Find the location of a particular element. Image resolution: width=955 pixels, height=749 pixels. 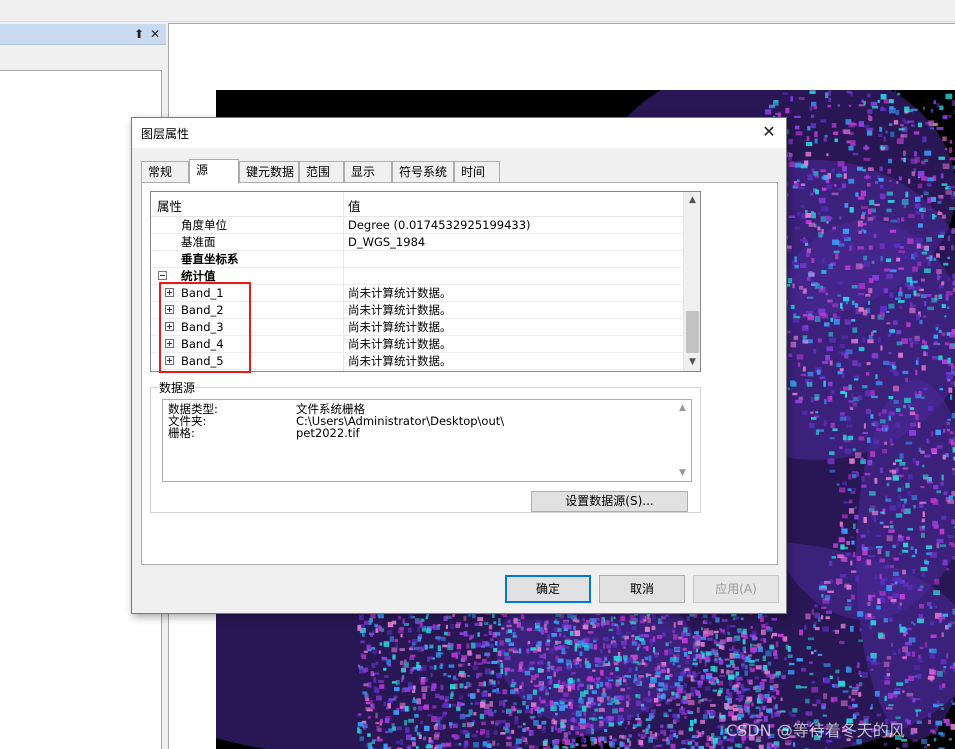

property-grid-scrollbar: ▲ ▼ is located at coordinates (691, 281).